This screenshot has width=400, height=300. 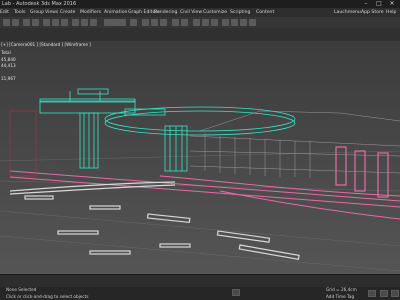 I want to click on rotate-icon, so click(x=84, y=22).